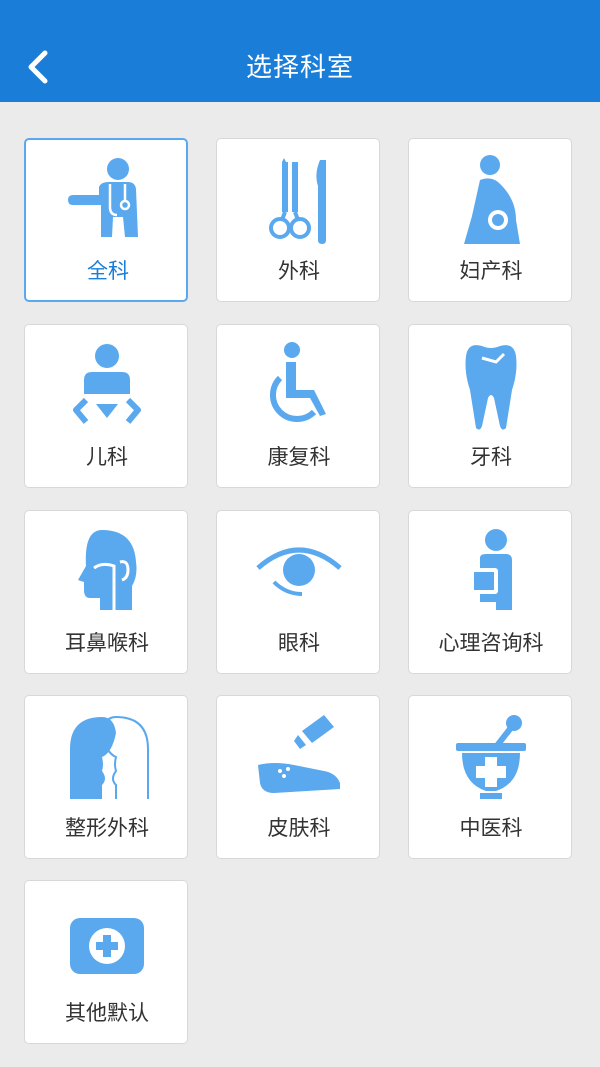 This screenshot has height=1067, width=600. What do you see at coordinates (491, 457) in the screenshot?
I see `department-label: 牙科` at bounding box center [491, 457].